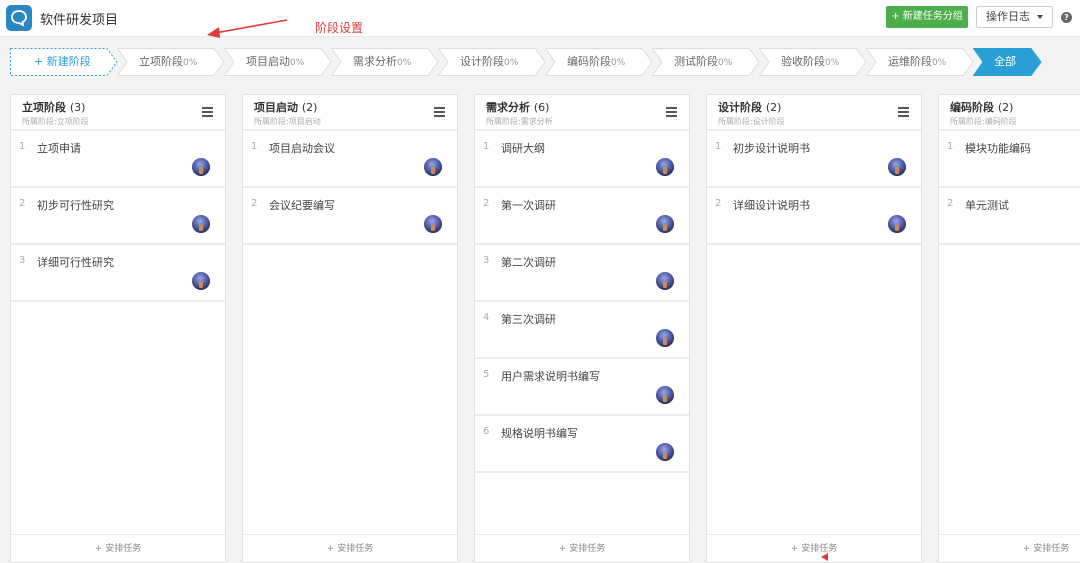 The image size is (1080, 563). Describe the element at coordinates (118, 113) in the screenshot. I see `column-header: 立项阶段 (3) 所属阶段:立项阶段` at that location.